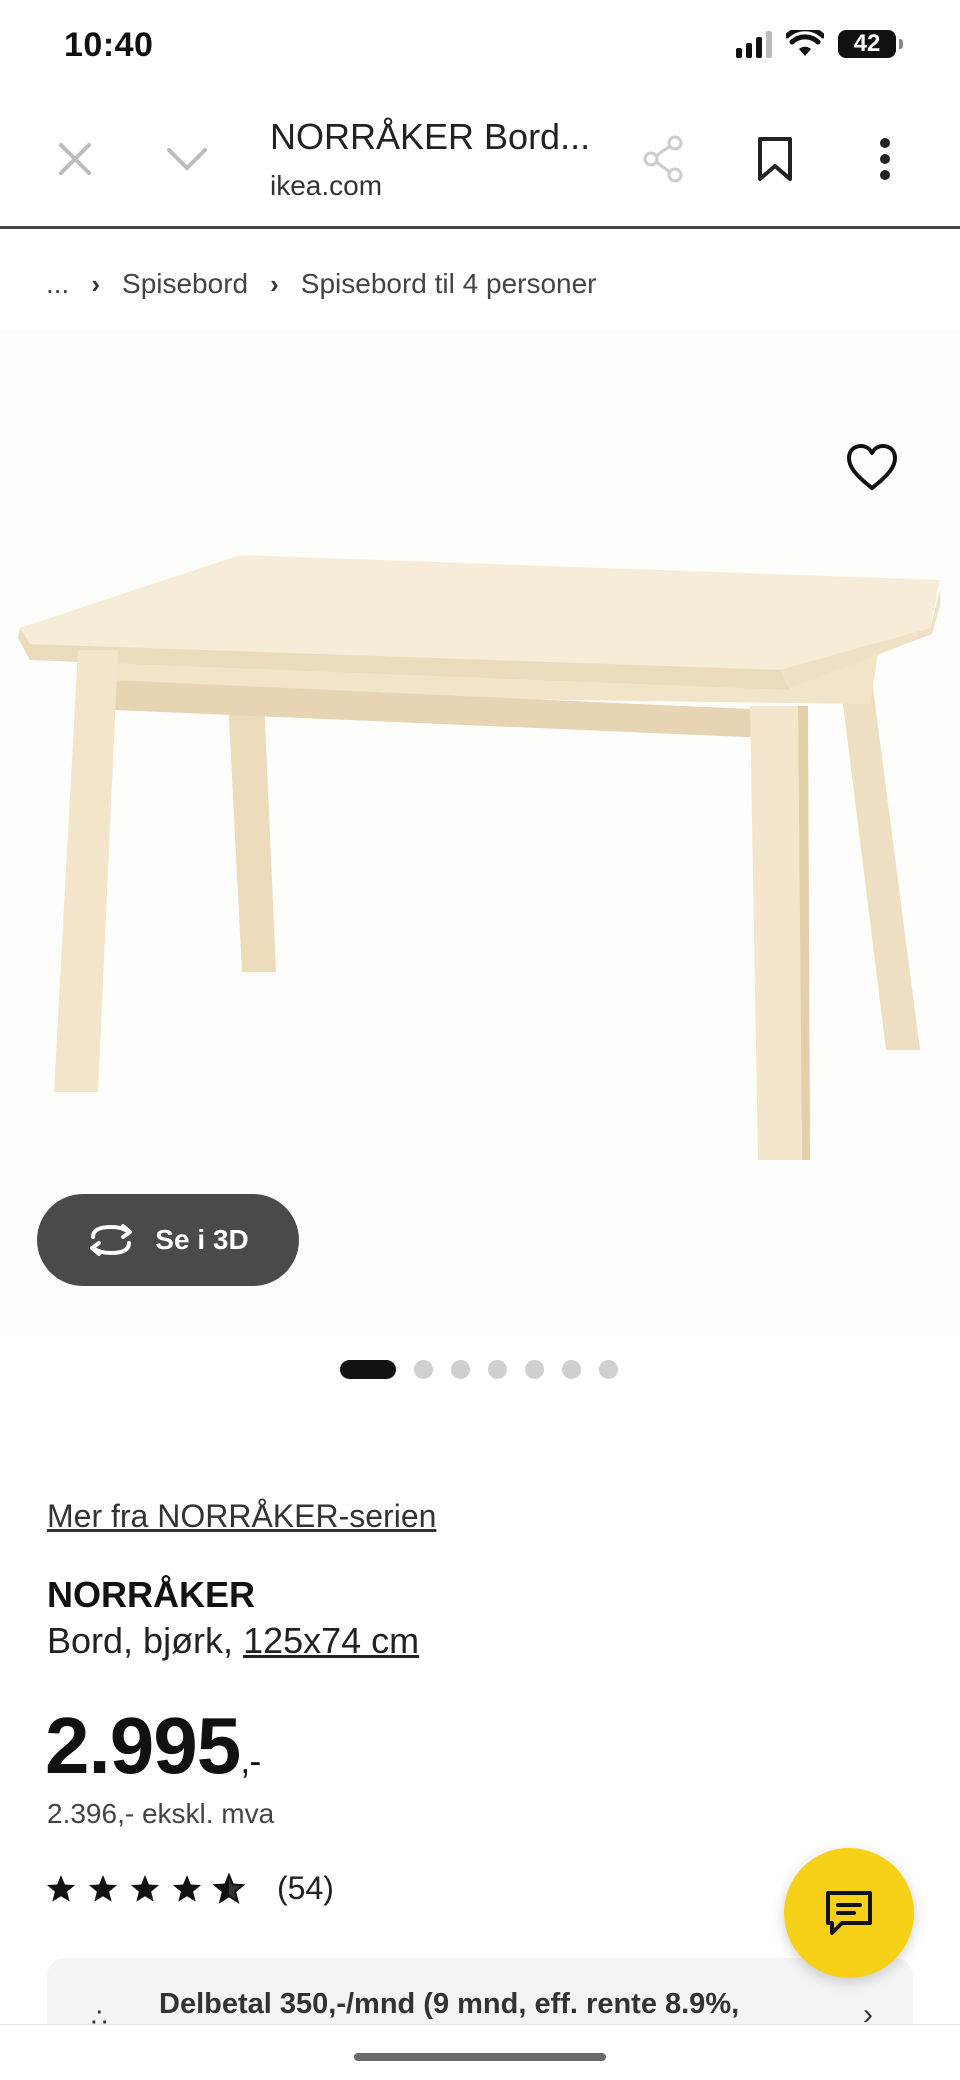  Describe the element at coordinates (143, 1745) in the screenshot. I see `price-main: 2.995` at that location.